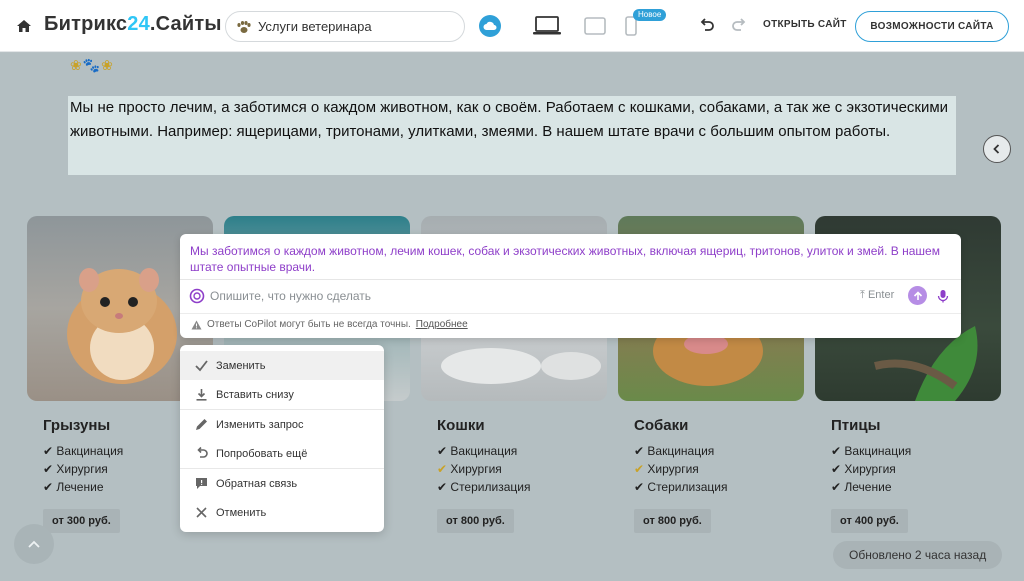 Image resolution: width=1024 pixels, height=581 pixels. What do you see at coordinates (877, 295) in the screenshot?
I see `enter-hint: ⤒ Enter` at bounding box center [877, 295].